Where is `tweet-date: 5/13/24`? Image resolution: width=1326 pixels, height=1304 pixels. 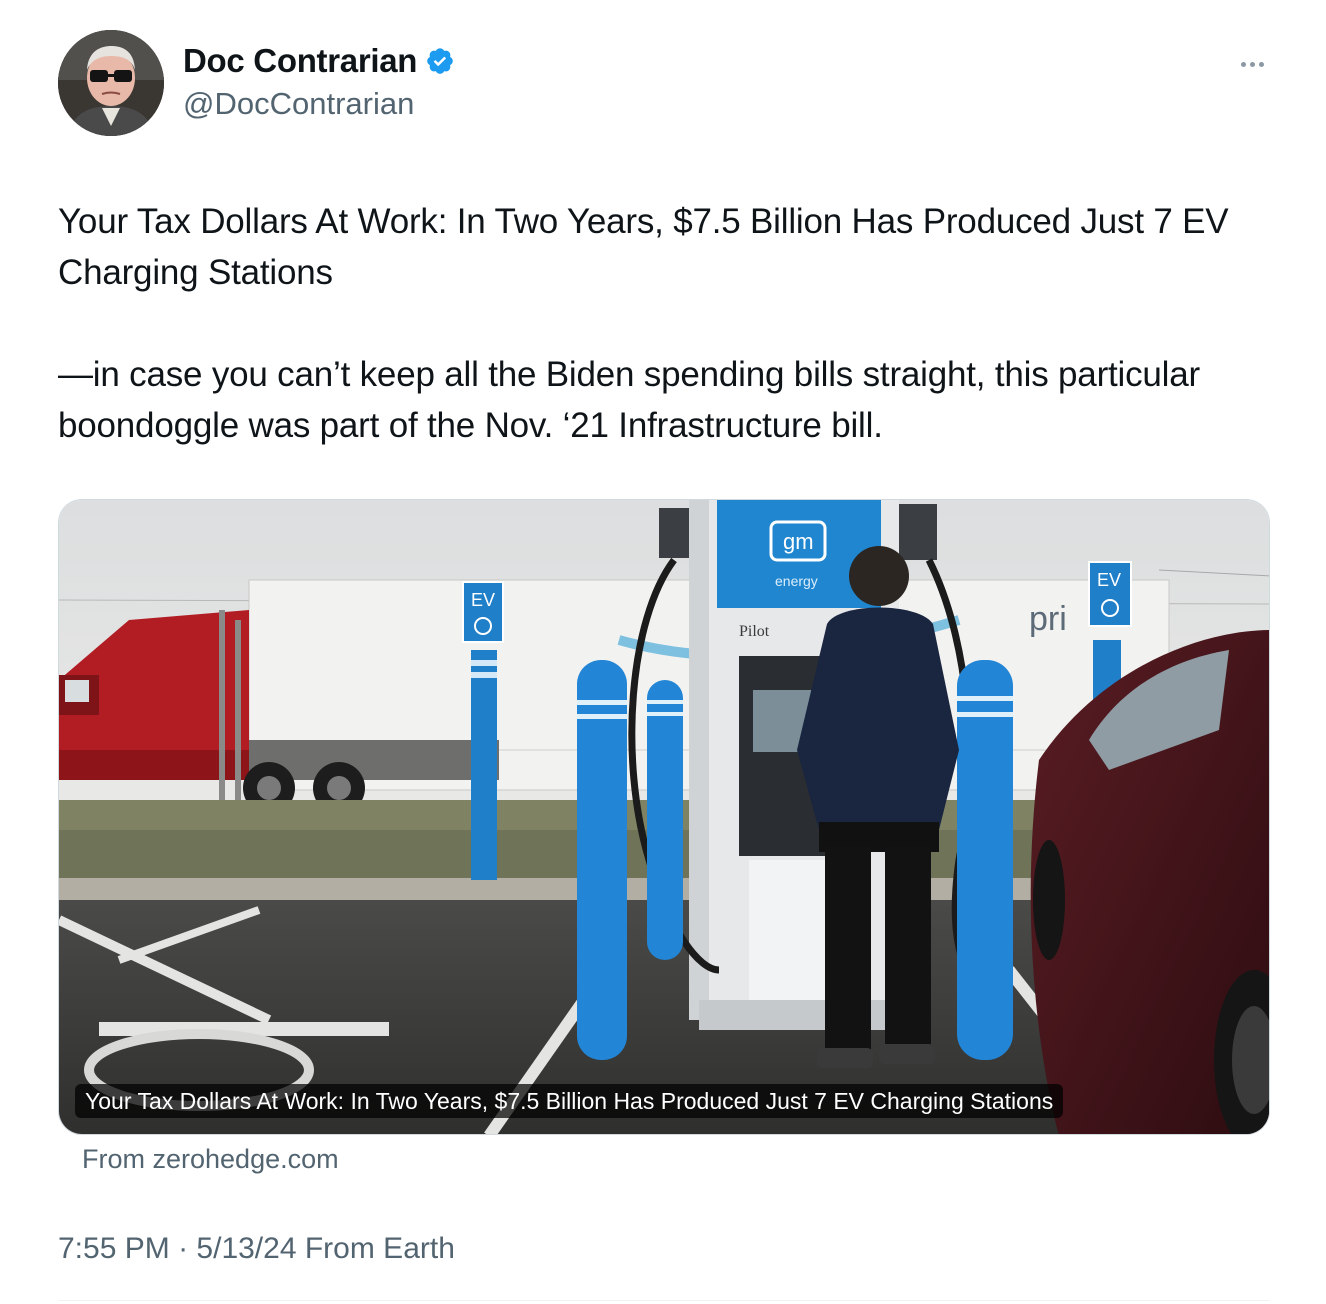 tweet-date: 5/13/24 is located at coordinates (246, 1248).